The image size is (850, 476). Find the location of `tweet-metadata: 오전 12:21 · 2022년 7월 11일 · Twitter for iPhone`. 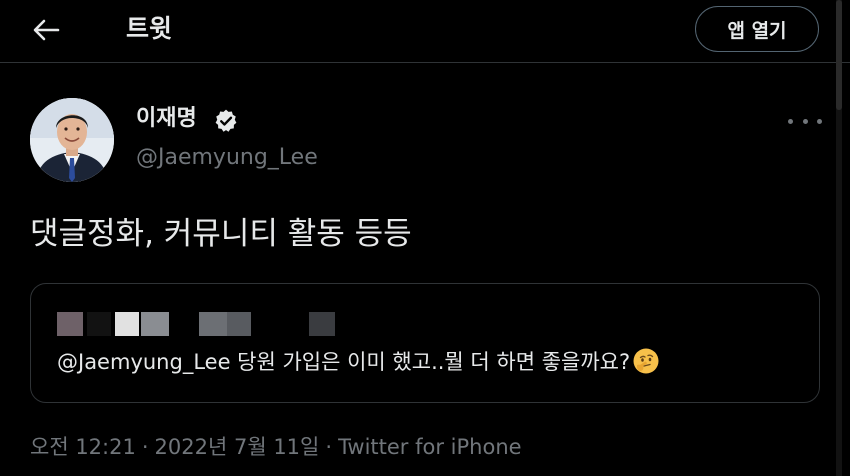

tweet-metadata: 오전 12:21 · 2022년 7월 11일 · Twitter for iPhone is located at coordinates (276, 447).